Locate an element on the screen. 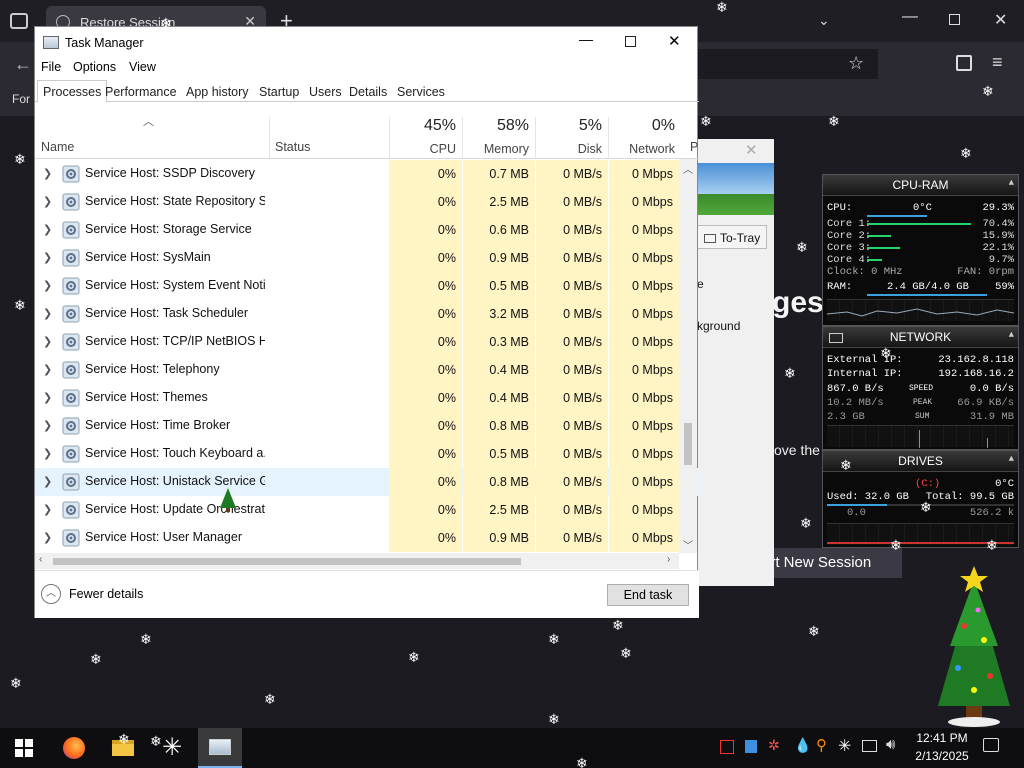  horizontal-scroll-thumb is located at coordinates (287, 561).